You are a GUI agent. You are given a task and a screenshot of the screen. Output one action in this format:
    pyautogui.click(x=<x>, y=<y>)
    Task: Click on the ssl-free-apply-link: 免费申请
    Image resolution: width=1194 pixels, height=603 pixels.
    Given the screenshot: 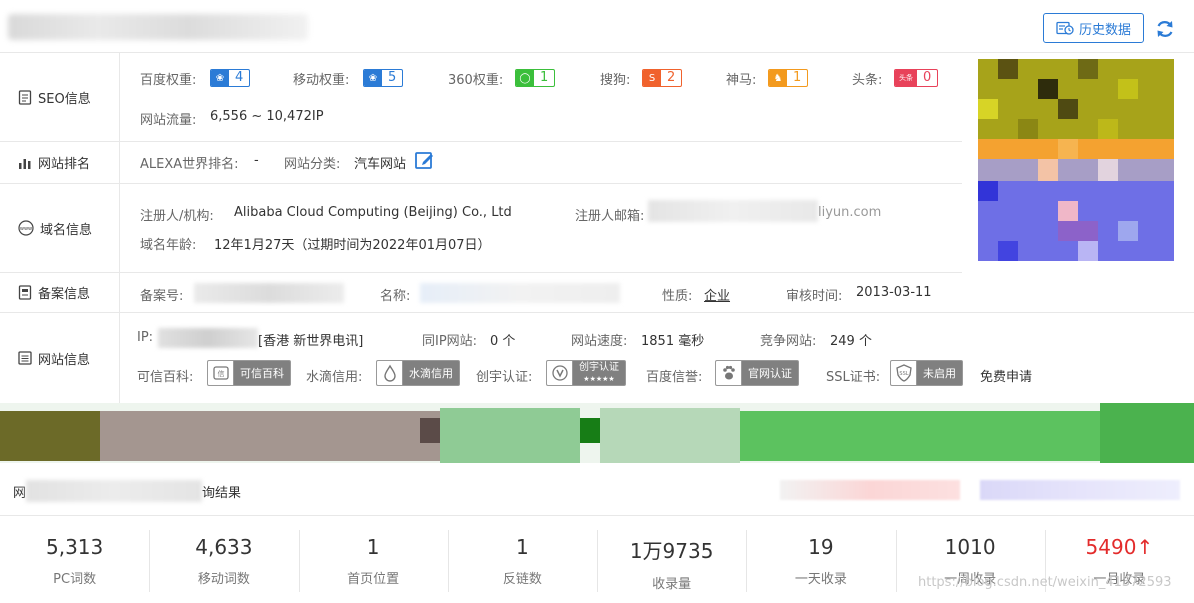 What is the action you would take?
    pyautogui.click(x=1006, y=375)
    